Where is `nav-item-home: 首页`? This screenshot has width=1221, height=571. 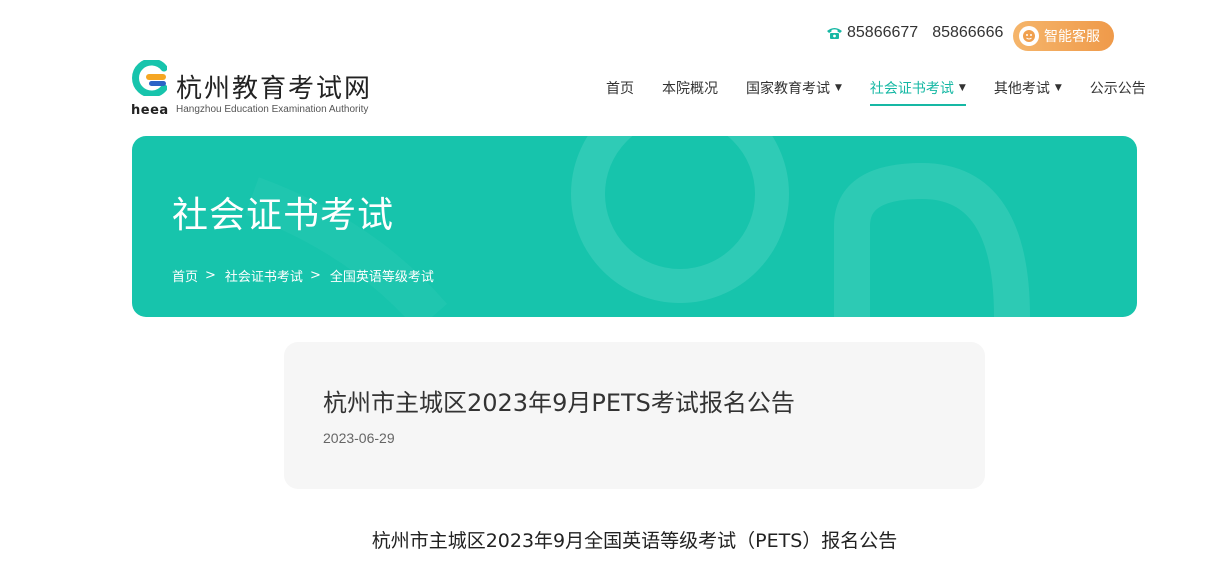
nav-item-home: 首页 is located at coordinates (620, 92).